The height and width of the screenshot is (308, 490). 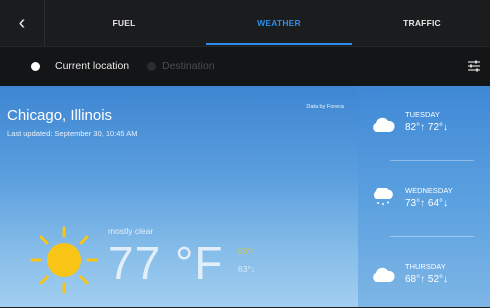 I want to click on cloud-rain-icon, so click(x=383, y=196).